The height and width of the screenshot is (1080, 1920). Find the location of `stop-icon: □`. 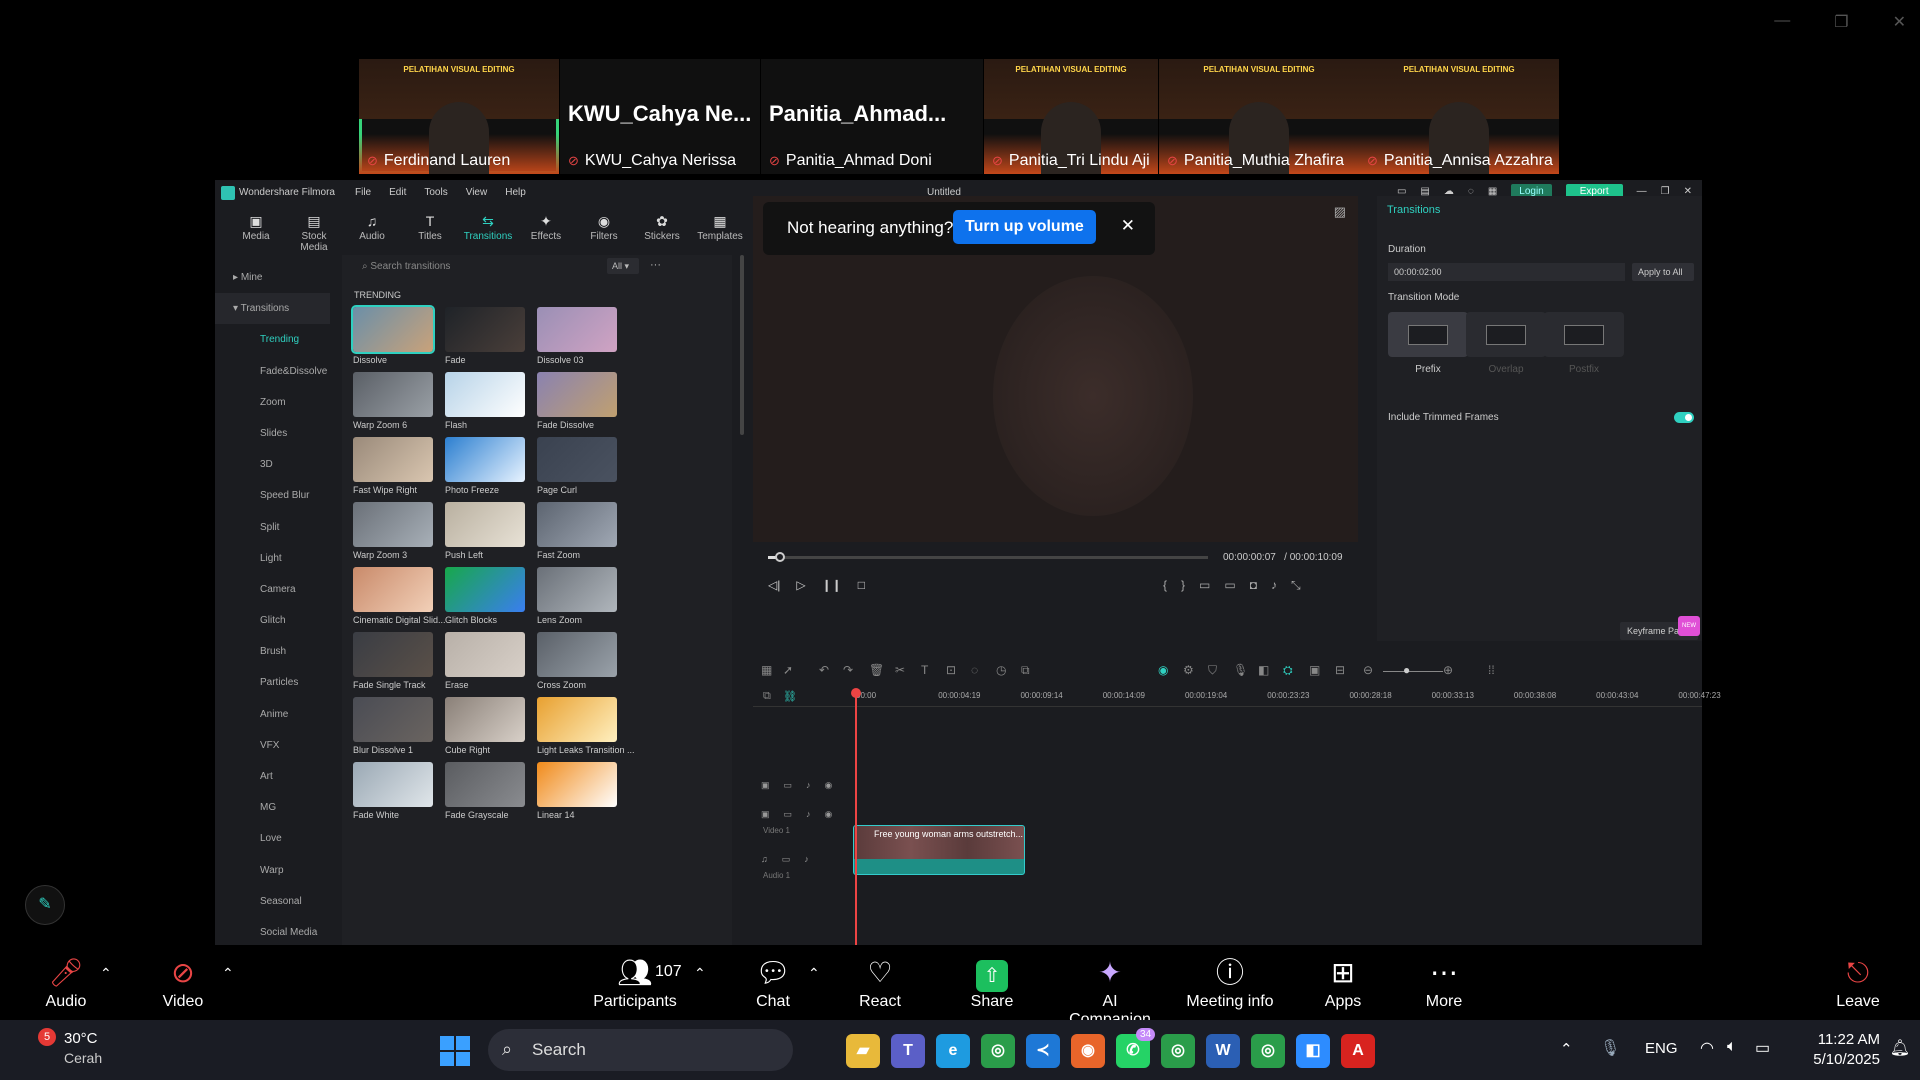

stop-icon: □ is located at coordinates (861, 585).